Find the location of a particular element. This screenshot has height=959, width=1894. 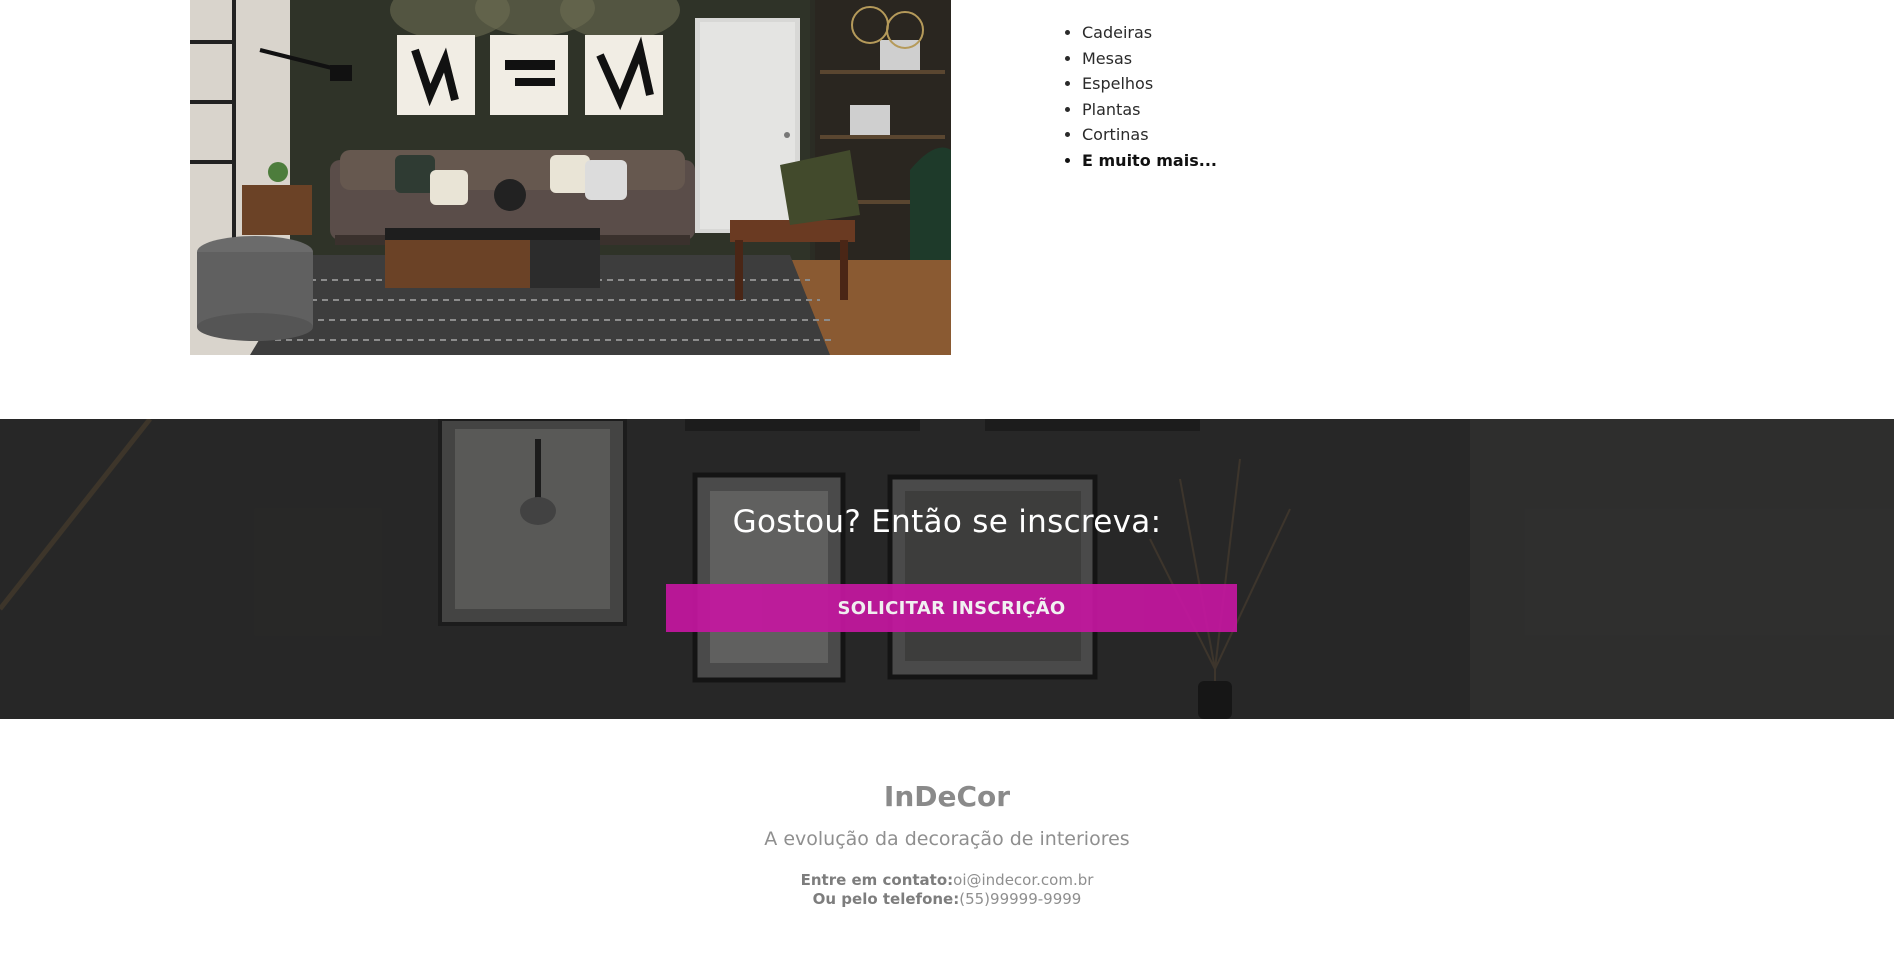

living-room-illustration is located at coordinates (570, 177).